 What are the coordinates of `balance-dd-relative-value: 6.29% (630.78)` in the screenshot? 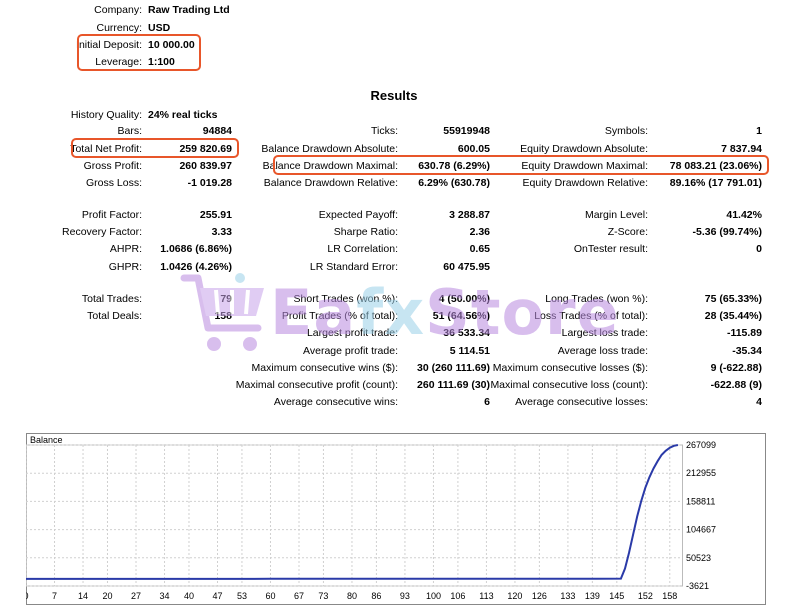 It's located at (454, 183).